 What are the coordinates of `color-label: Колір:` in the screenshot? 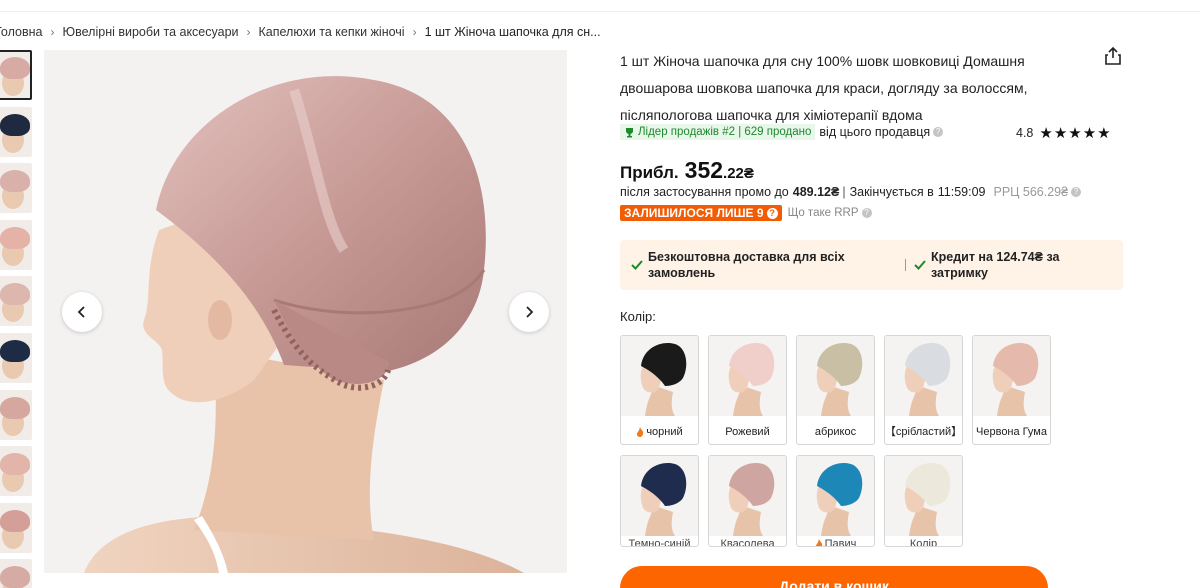 It's located at (638, 316).